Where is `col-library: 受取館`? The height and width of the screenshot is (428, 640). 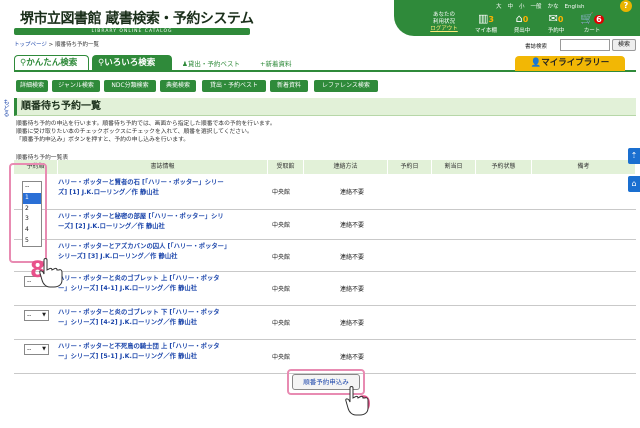
col-library: 受取館 is located at coordinates (286, 167).